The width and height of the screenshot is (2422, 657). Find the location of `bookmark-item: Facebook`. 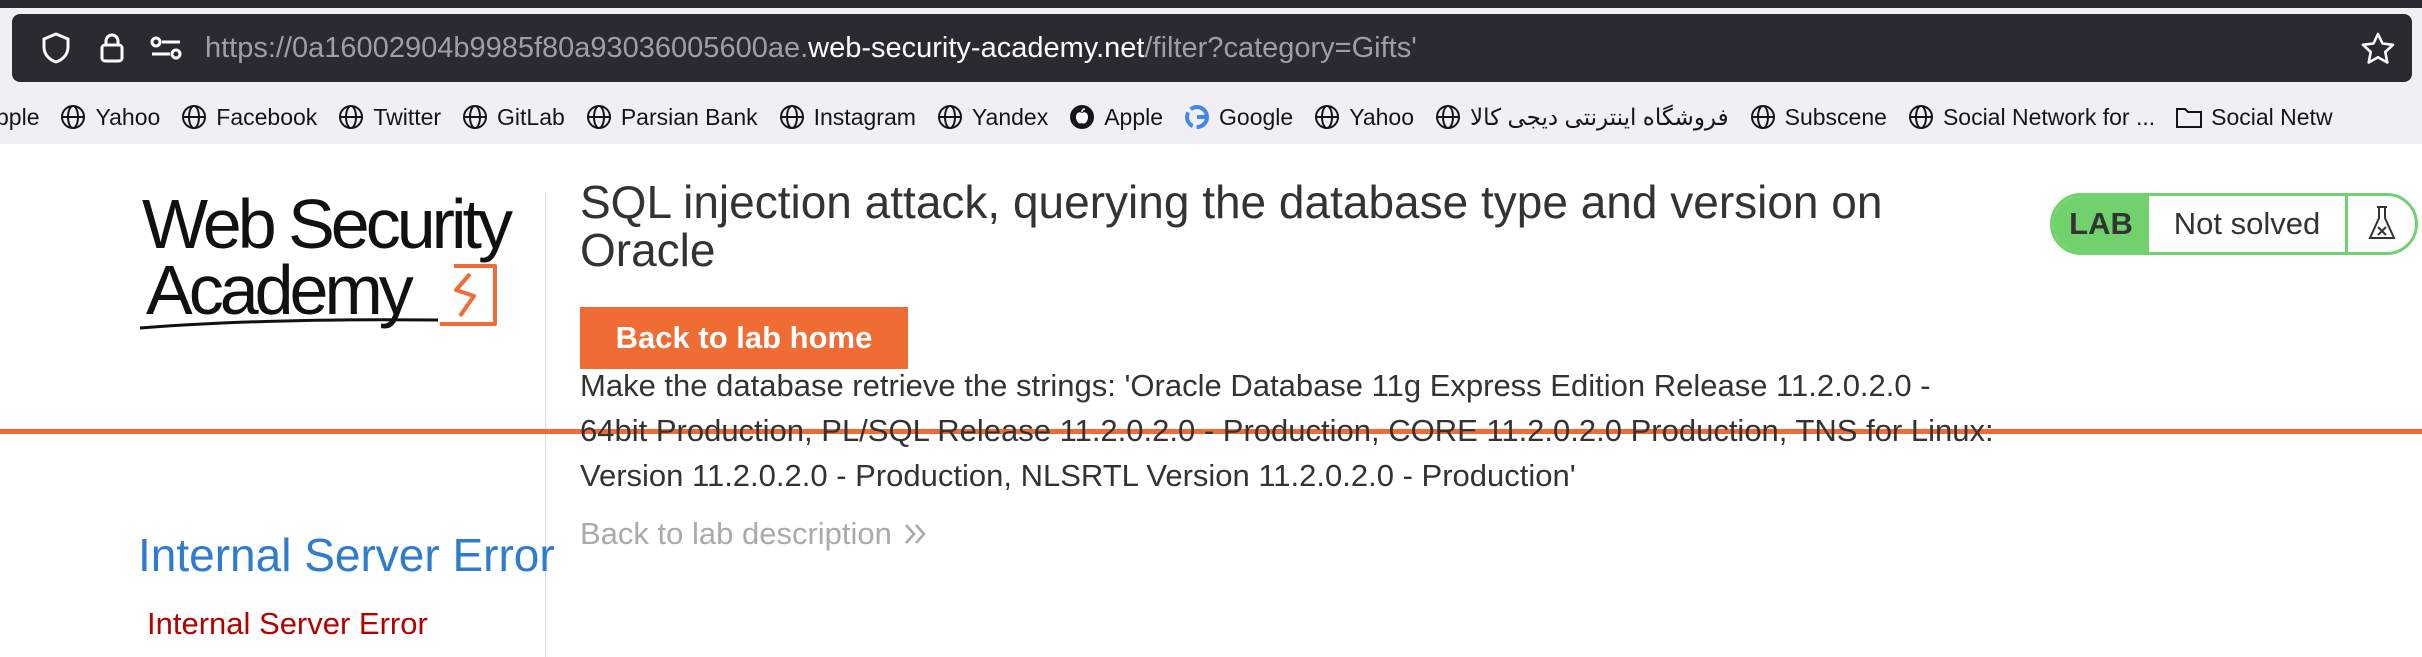

bookmark-item: Facebook is located at coordinates (248, 117).